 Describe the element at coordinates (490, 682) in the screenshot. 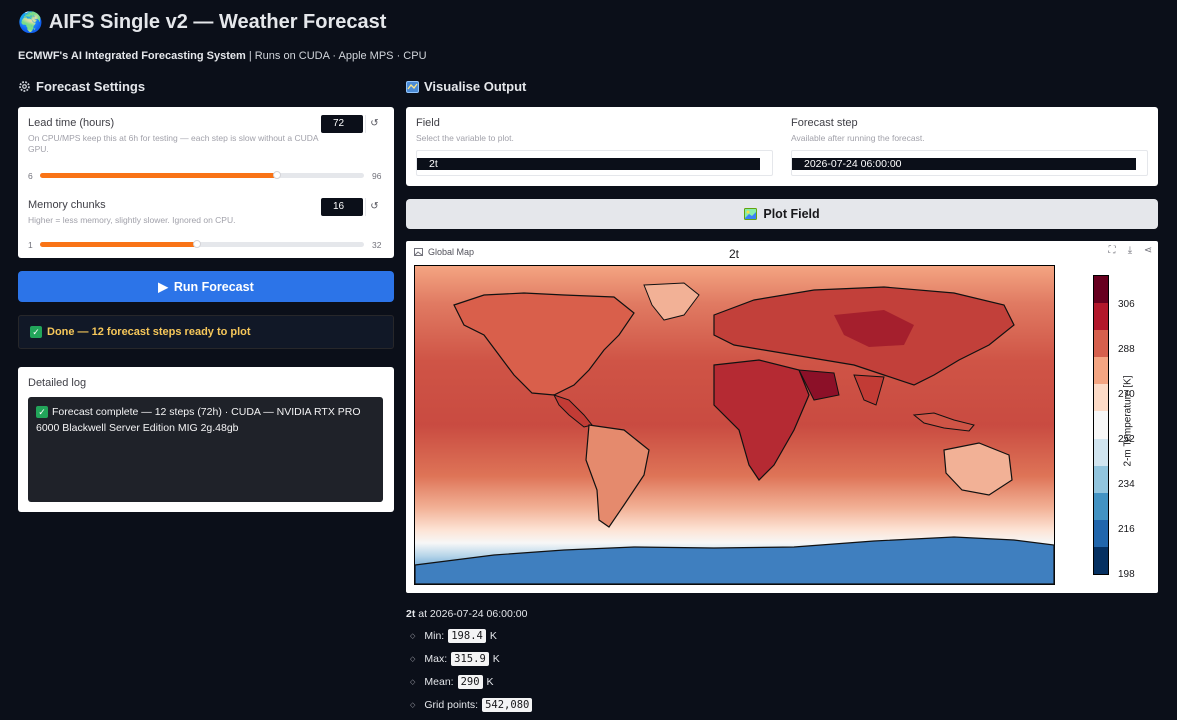

I see `stat-mean-unit: K` at that location.